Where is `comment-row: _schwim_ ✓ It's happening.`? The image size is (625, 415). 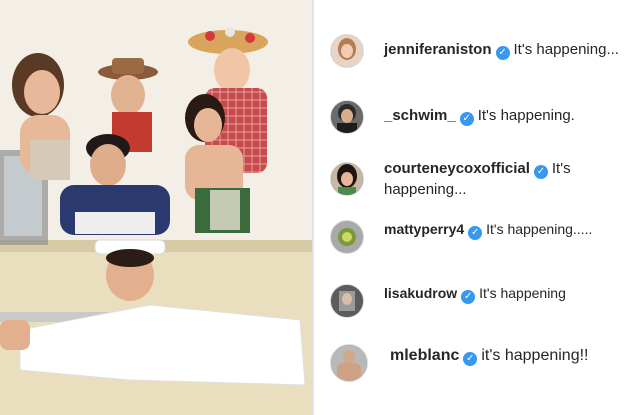
comment-row: _schwim_ ✓ It's happening. is located at coordinates (469, 116).